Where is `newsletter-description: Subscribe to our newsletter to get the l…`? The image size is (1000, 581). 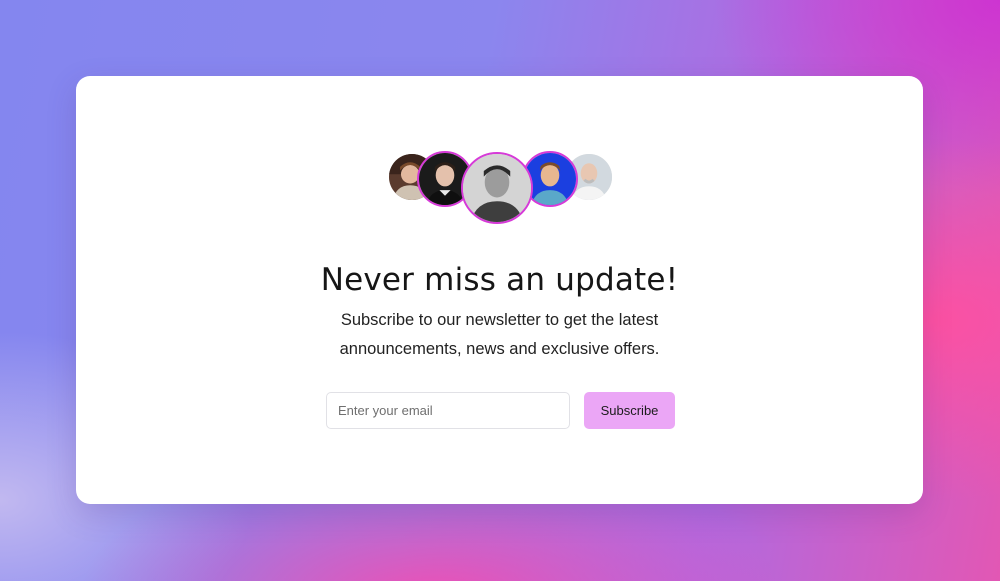
newsletter-description: Subscribe to our newsletter to get the l… is located at coordinates (499, 334).